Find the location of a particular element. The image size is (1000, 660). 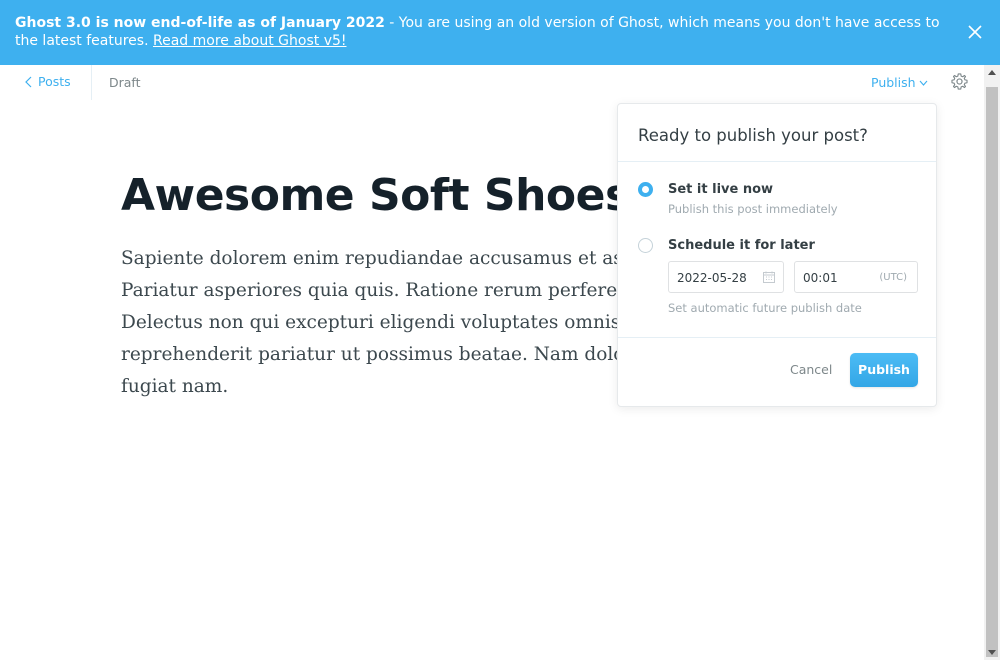

publish-menu-trigger: Publish is located at coordinates (899, 82).